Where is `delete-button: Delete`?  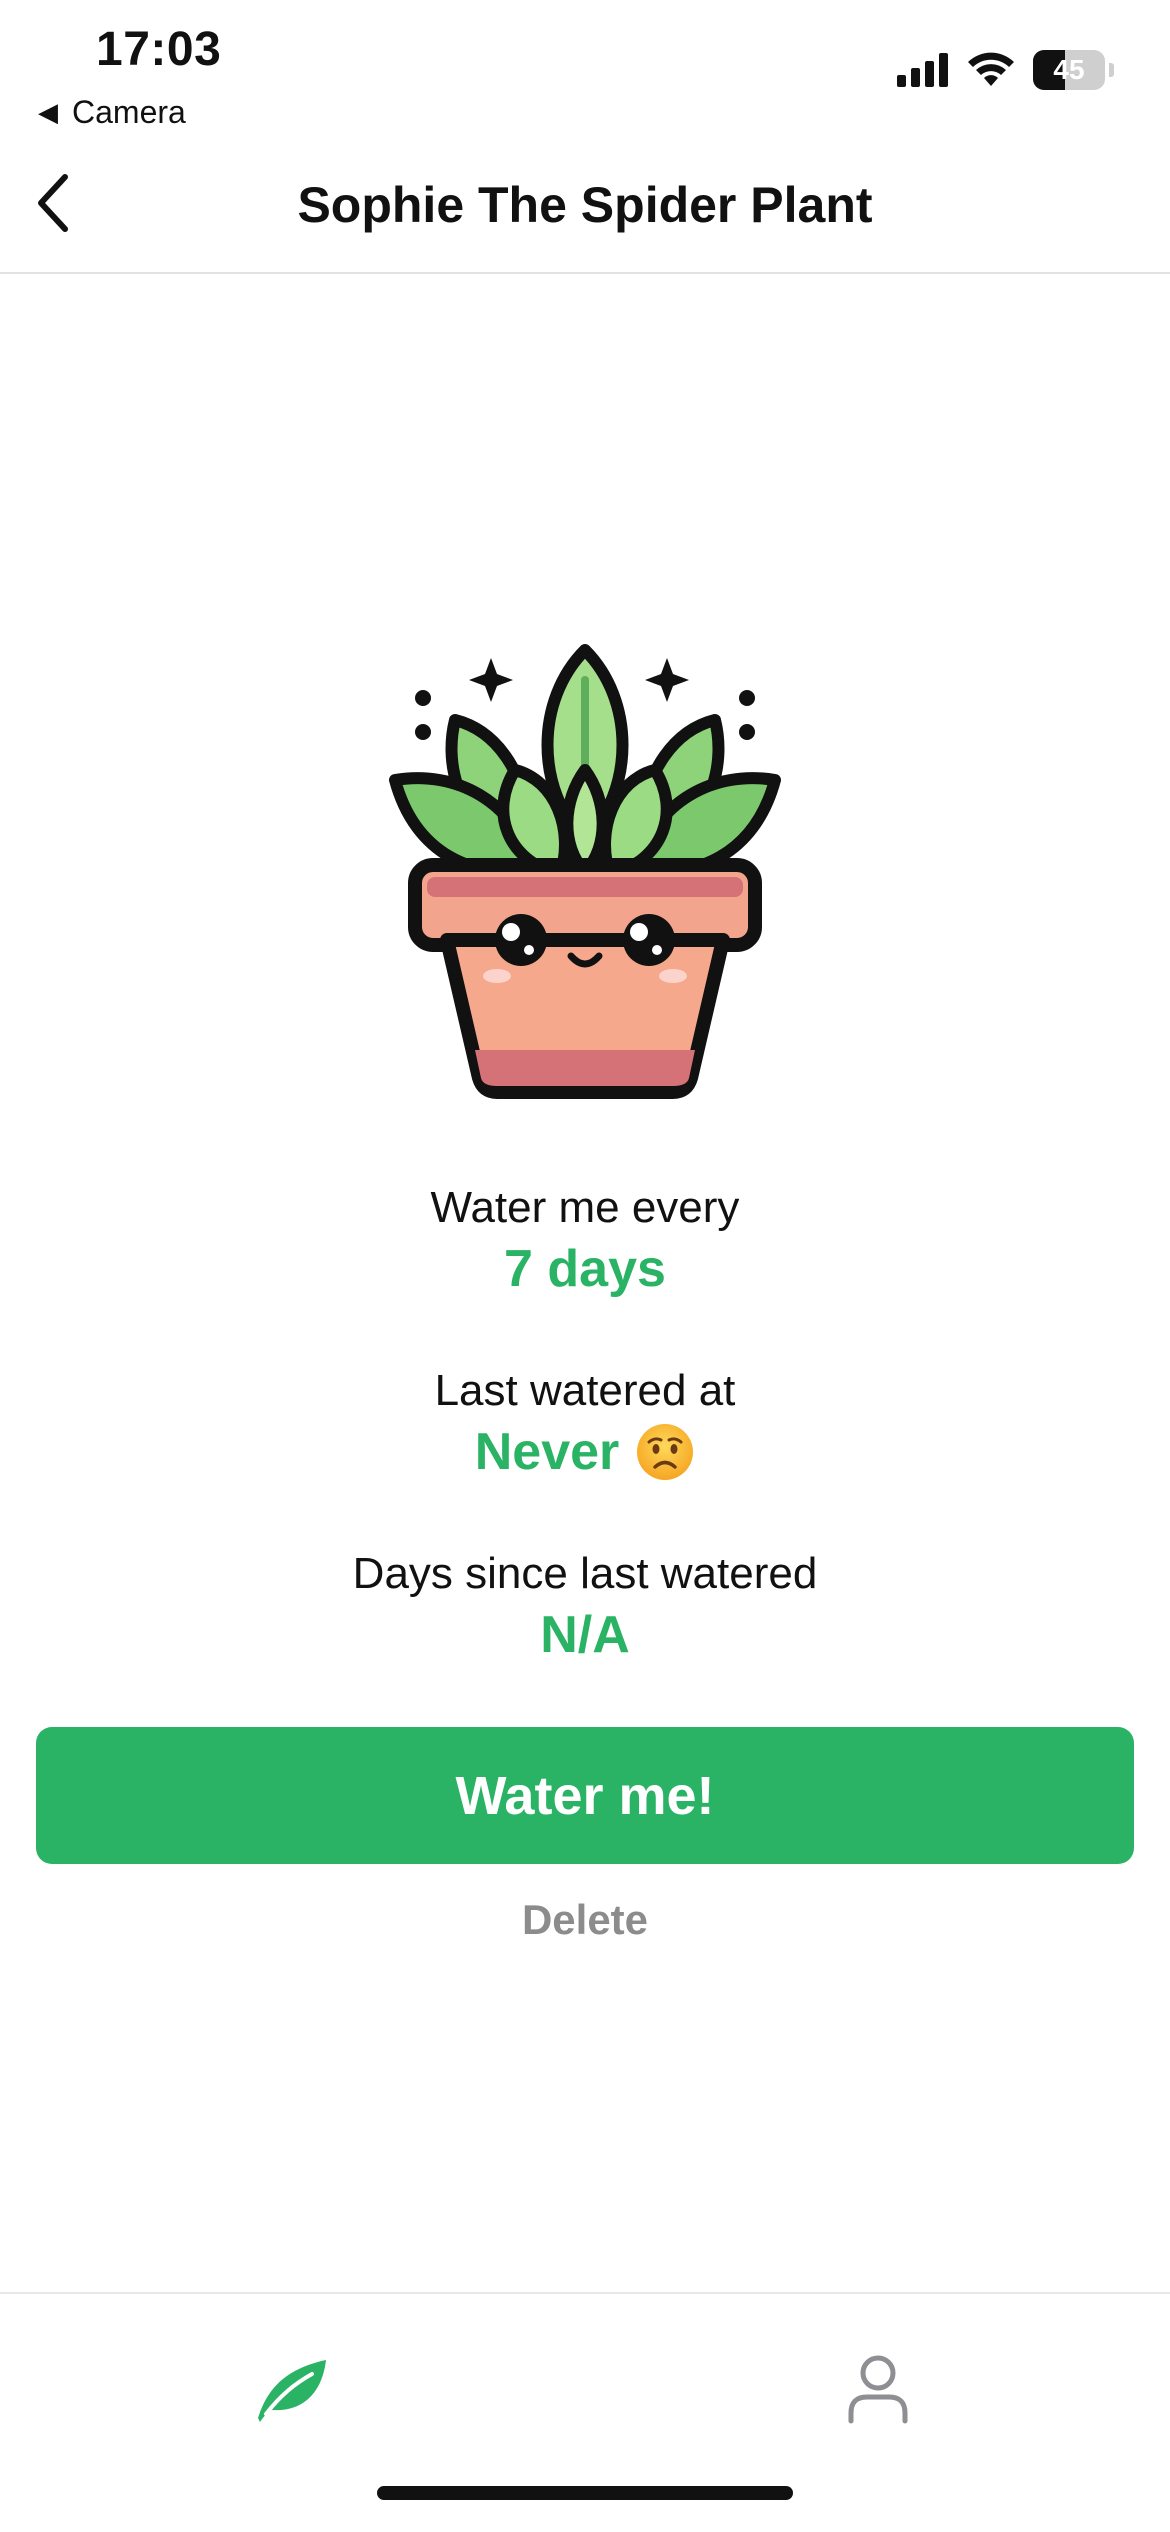 delete-button: Delete is located at coordinates (585, 1920).